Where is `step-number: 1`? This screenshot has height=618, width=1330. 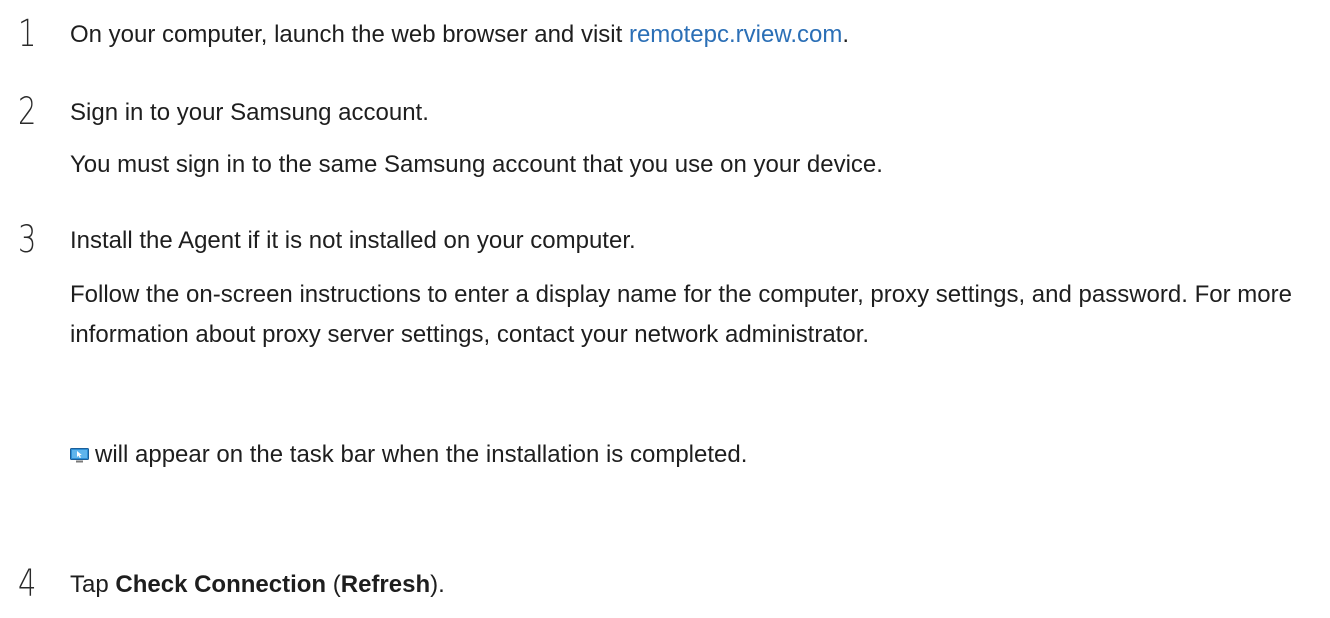 step-number: 1 is located at coordinates (27, 33).